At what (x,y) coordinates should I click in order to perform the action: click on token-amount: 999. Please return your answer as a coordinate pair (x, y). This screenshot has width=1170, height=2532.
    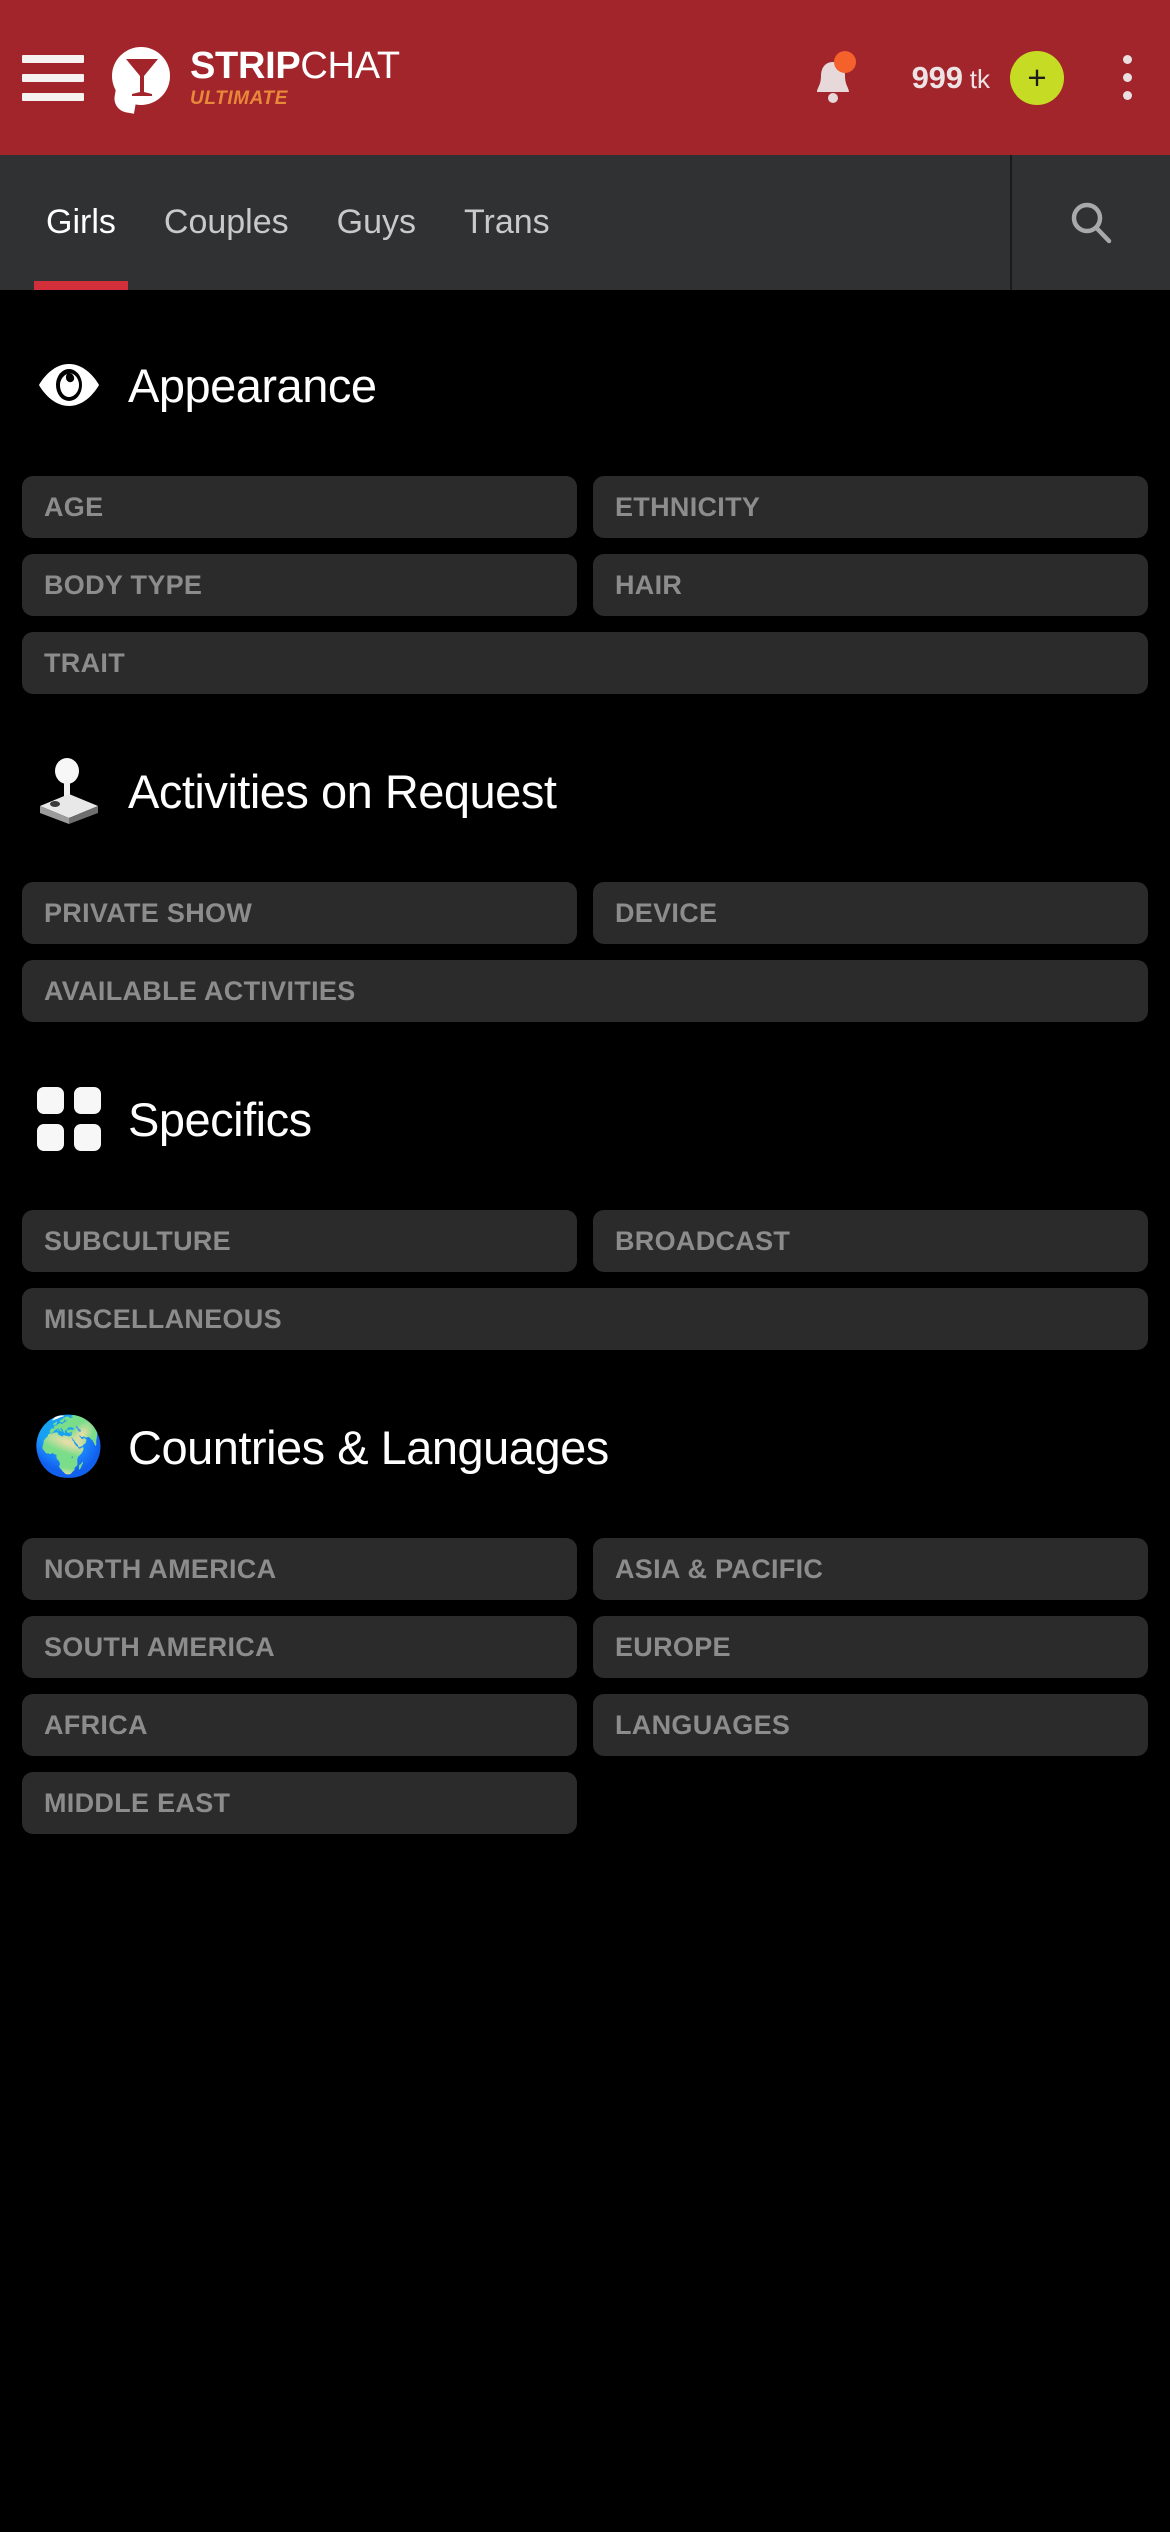
    Looking at the image, I should click on (937, 77).